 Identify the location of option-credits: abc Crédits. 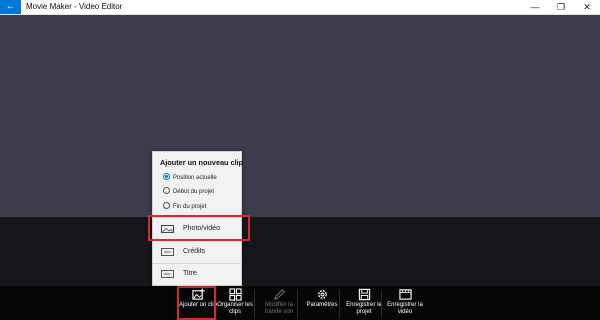
(197, 252).